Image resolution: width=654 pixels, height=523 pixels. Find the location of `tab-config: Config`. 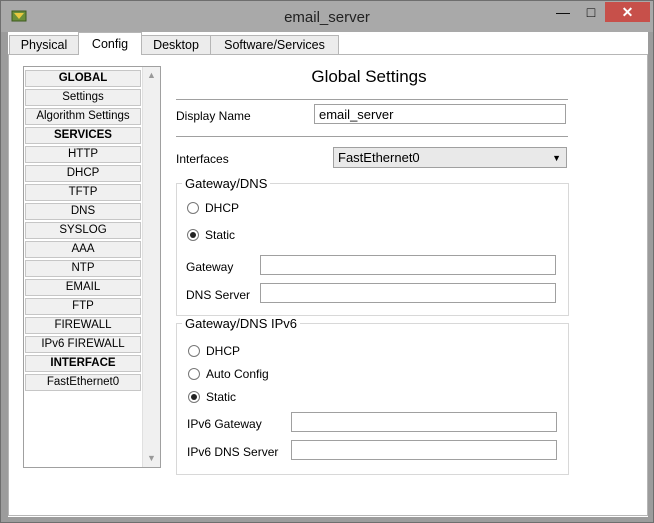

tab-config: Config is located at coordinates (110, 43).